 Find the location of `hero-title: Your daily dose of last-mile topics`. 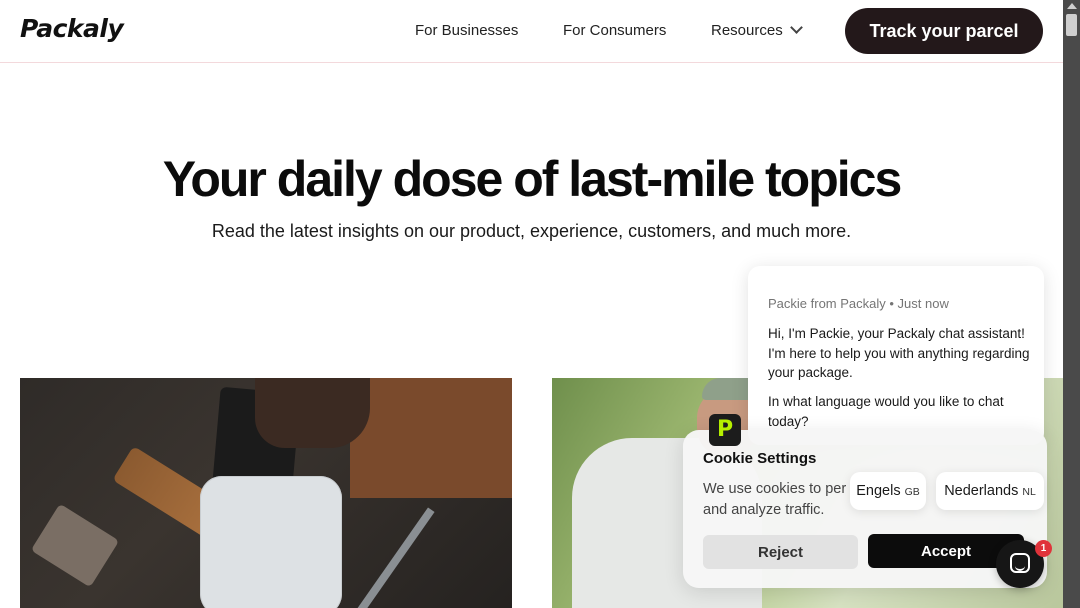

hero-title: Your daily dose of last-mile topics is located at coordinates (532, 179).